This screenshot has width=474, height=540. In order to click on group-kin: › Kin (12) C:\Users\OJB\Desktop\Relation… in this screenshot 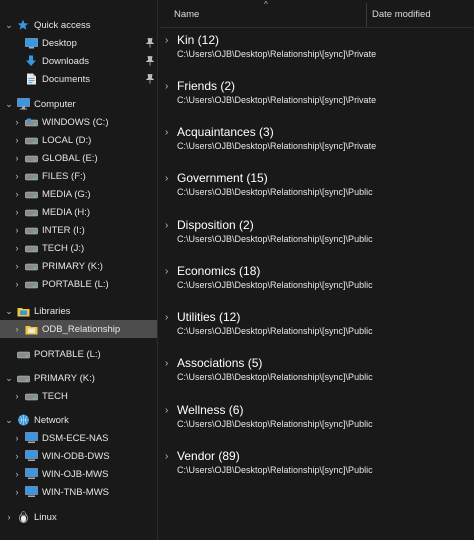, I will do `click(317, 49)`.